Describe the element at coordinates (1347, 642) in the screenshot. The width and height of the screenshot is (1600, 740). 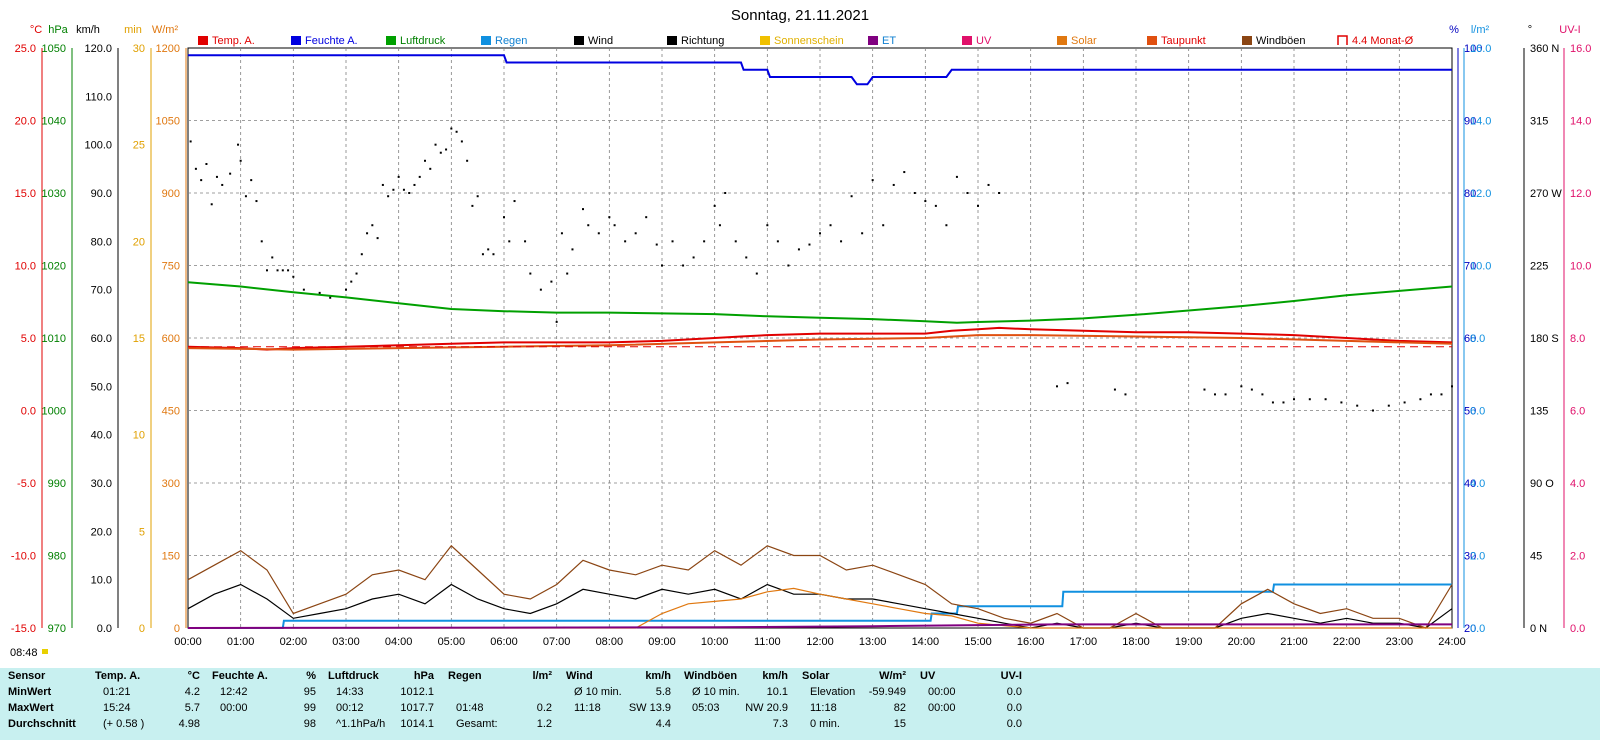
I see `x-tick-label: 22:00` at that location.